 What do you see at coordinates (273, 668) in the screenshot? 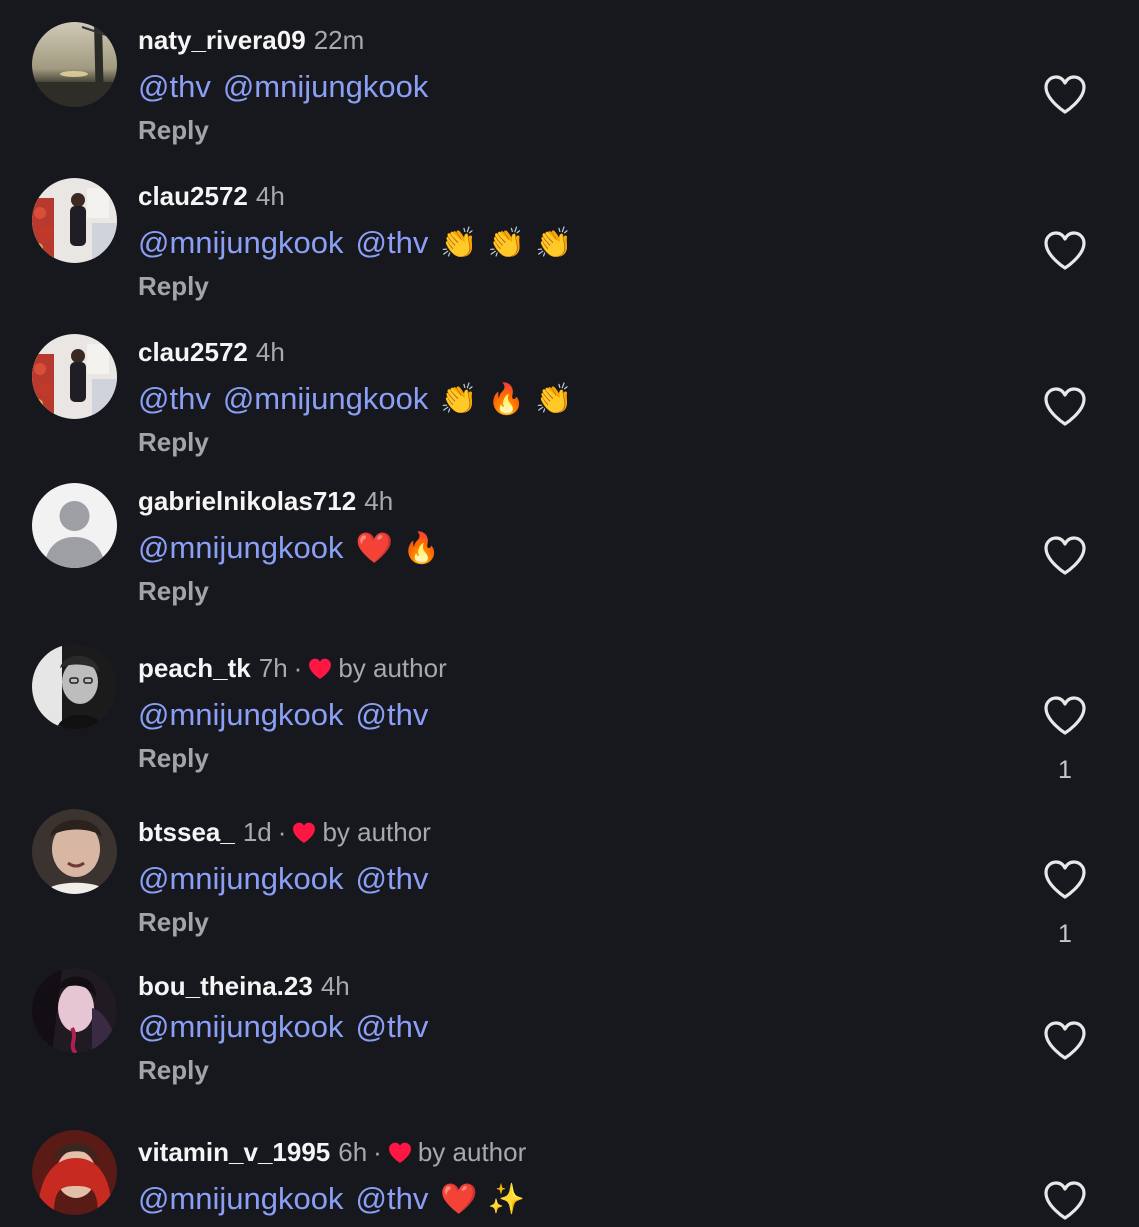
I see `timestamp: 7h` at bounding box center [273, 668].